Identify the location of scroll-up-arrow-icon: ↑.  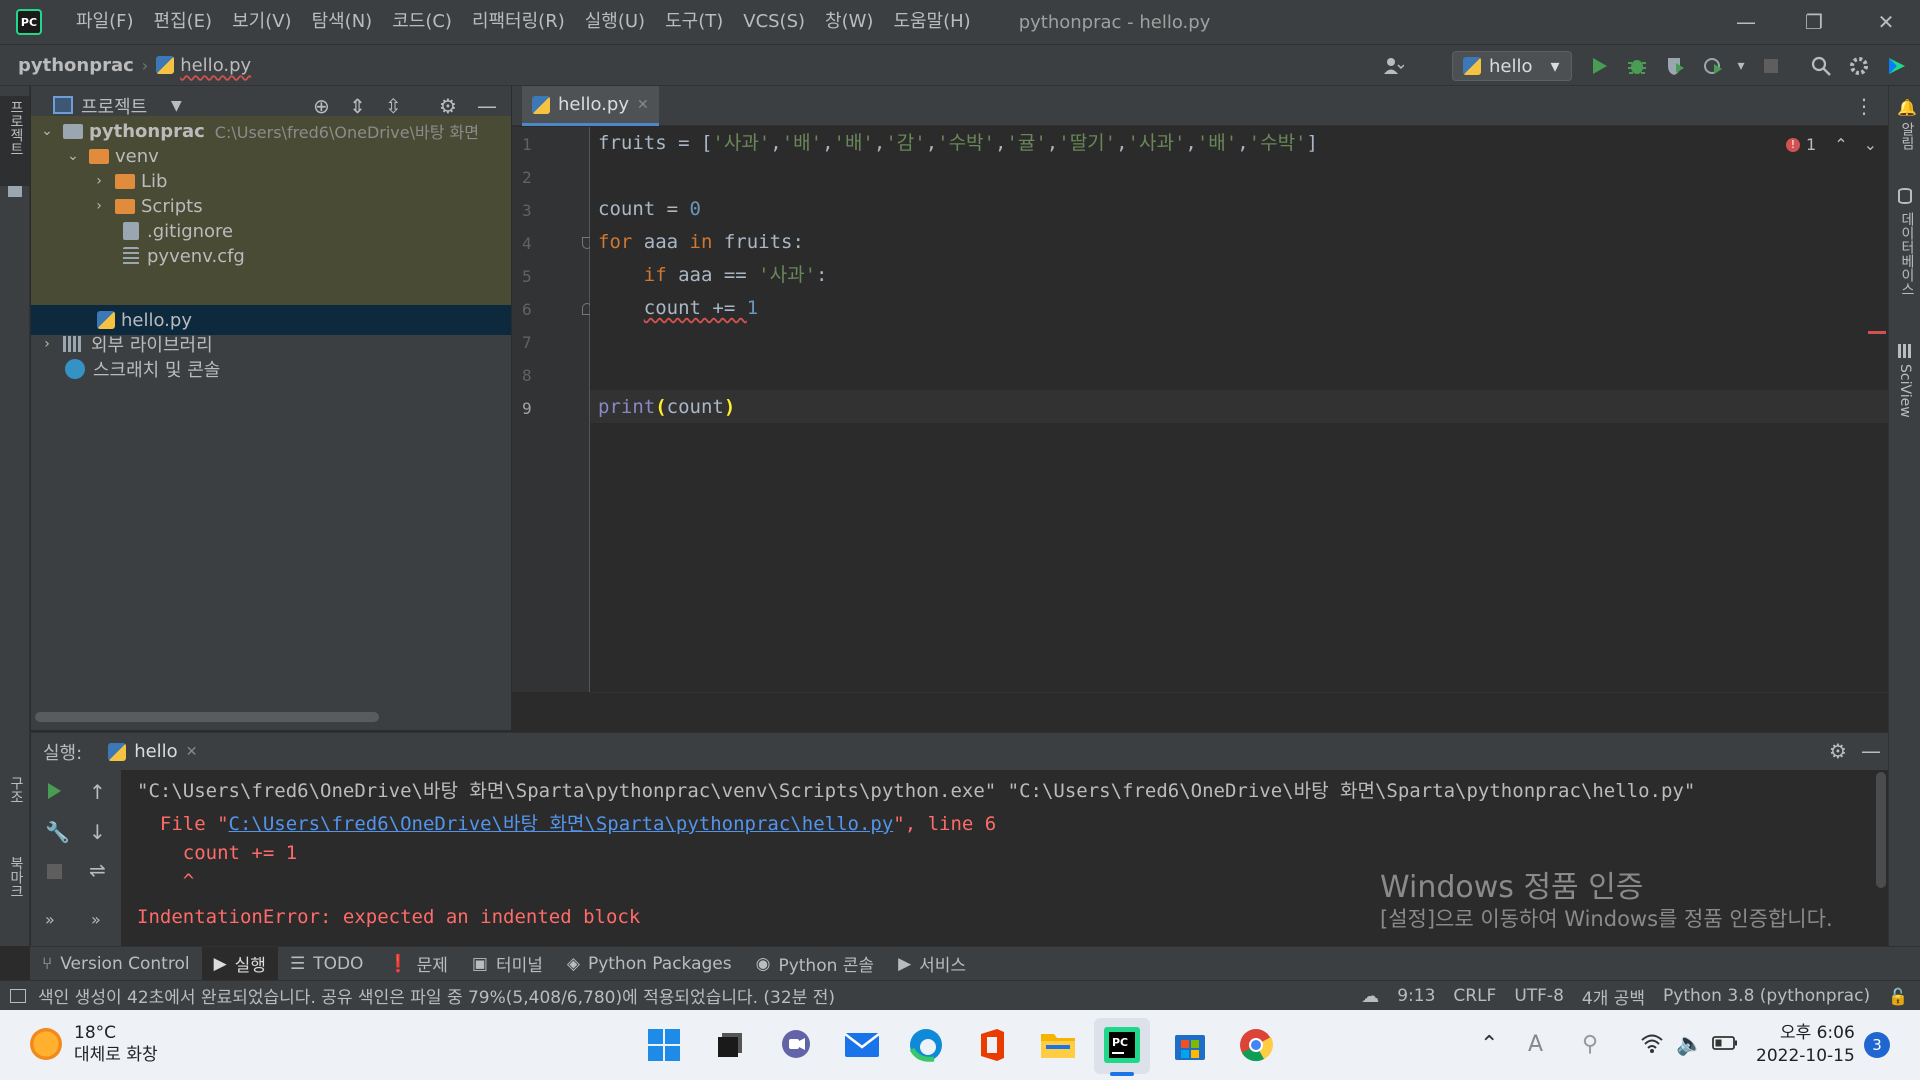
(97, 792).